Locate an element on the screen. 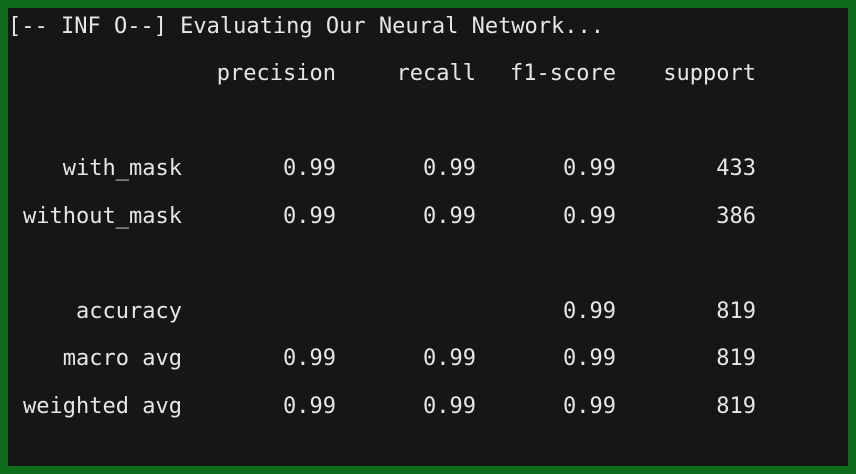  table-row: weighted avg 0.99 0.99 0.99 819 is located at coordinates (428, 407).